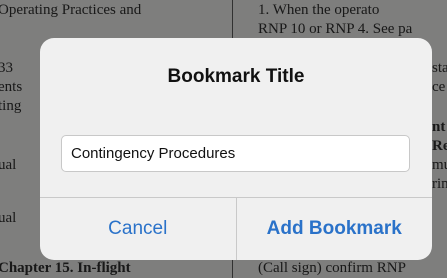  What do you see at coordinates (235, 153) in the screenshot?
I see `bookmark-title-input` at bounding box center [235, 153].